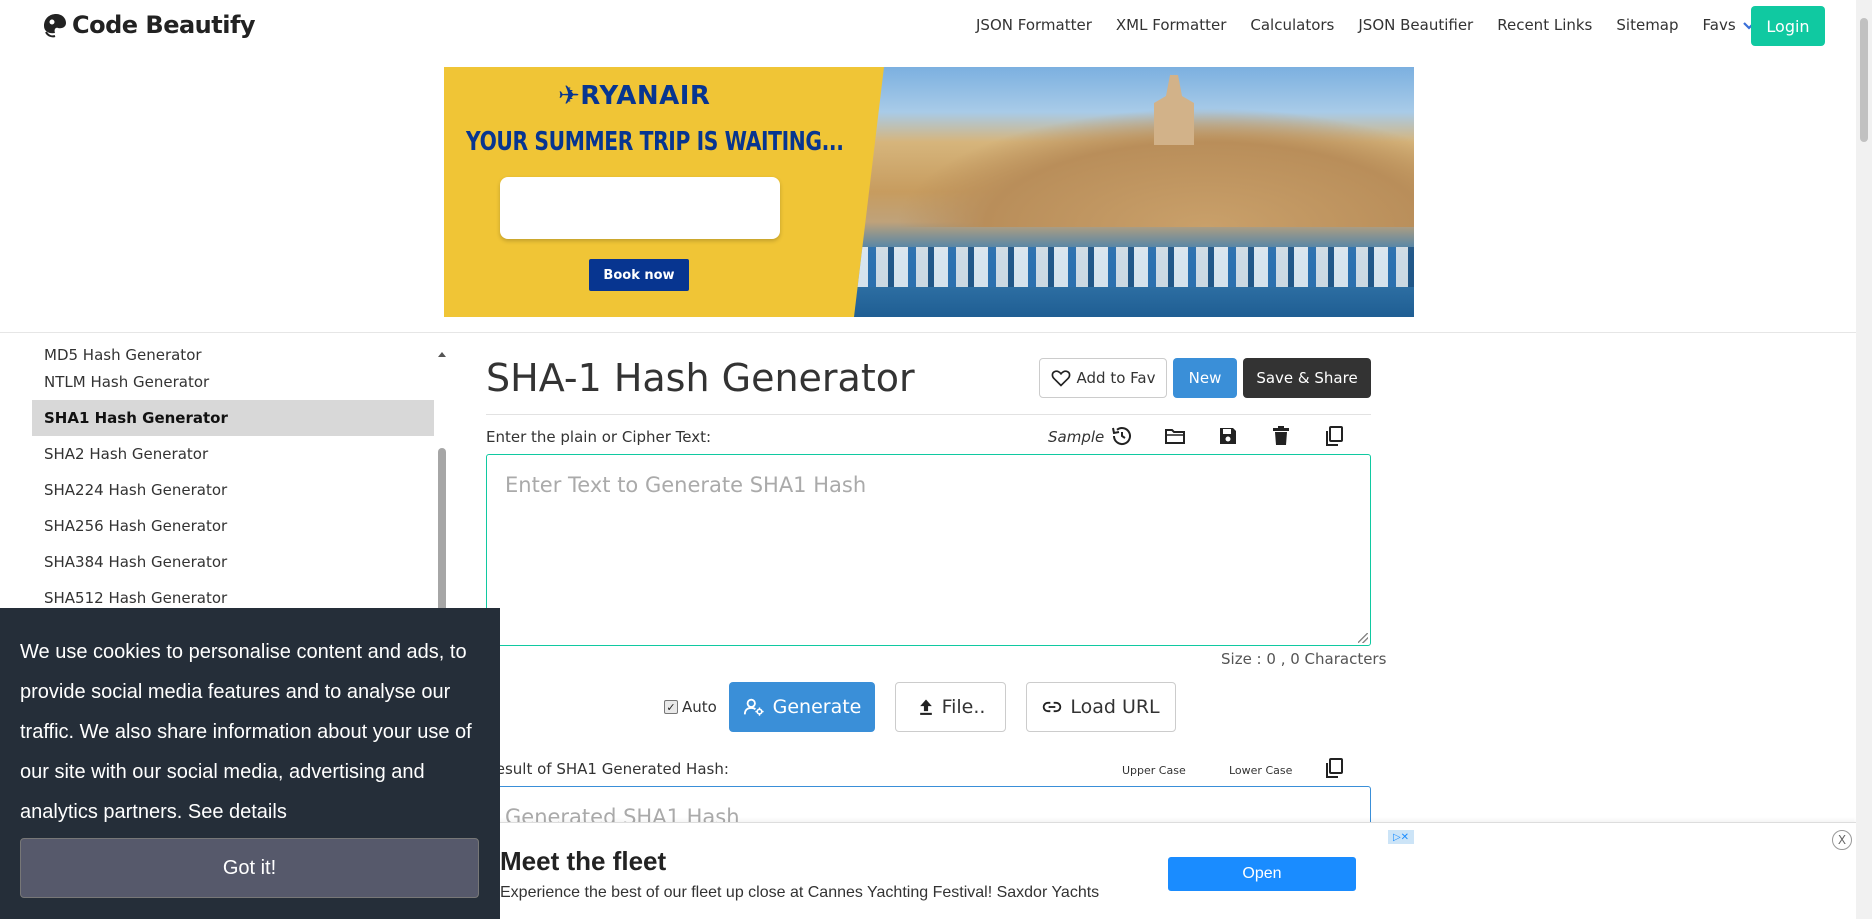 This screenshot has width=1872, height=919. What do you see at coordinates (233, 490) in the screenshot?
I see `sidebar-item-sha224: SHA224 Hash Generator` at bounding box center [233, 490].